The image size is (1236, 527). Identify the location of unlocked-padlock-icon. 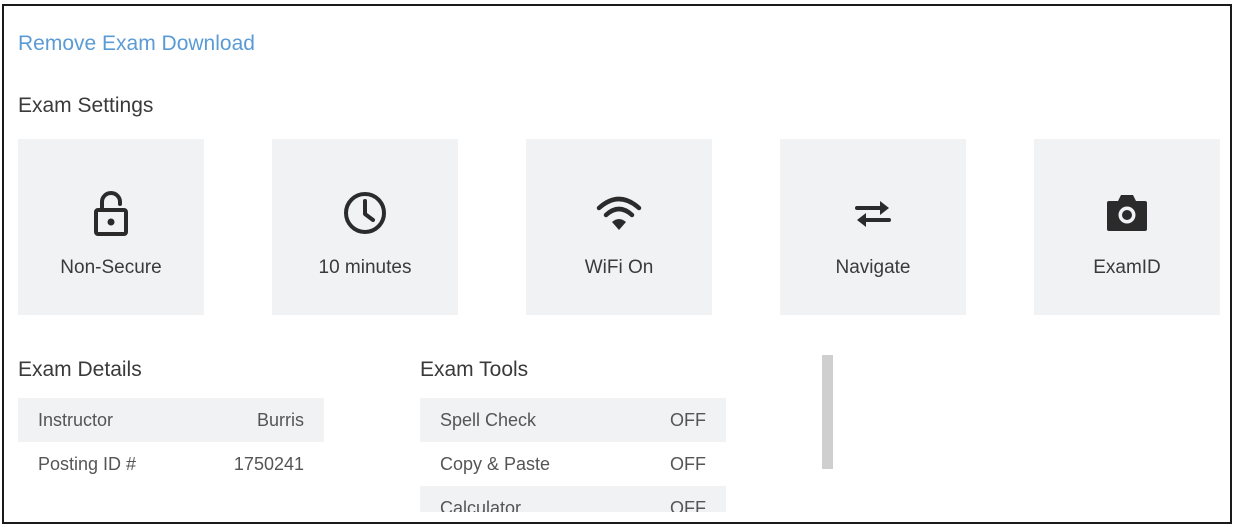
(111, 213).